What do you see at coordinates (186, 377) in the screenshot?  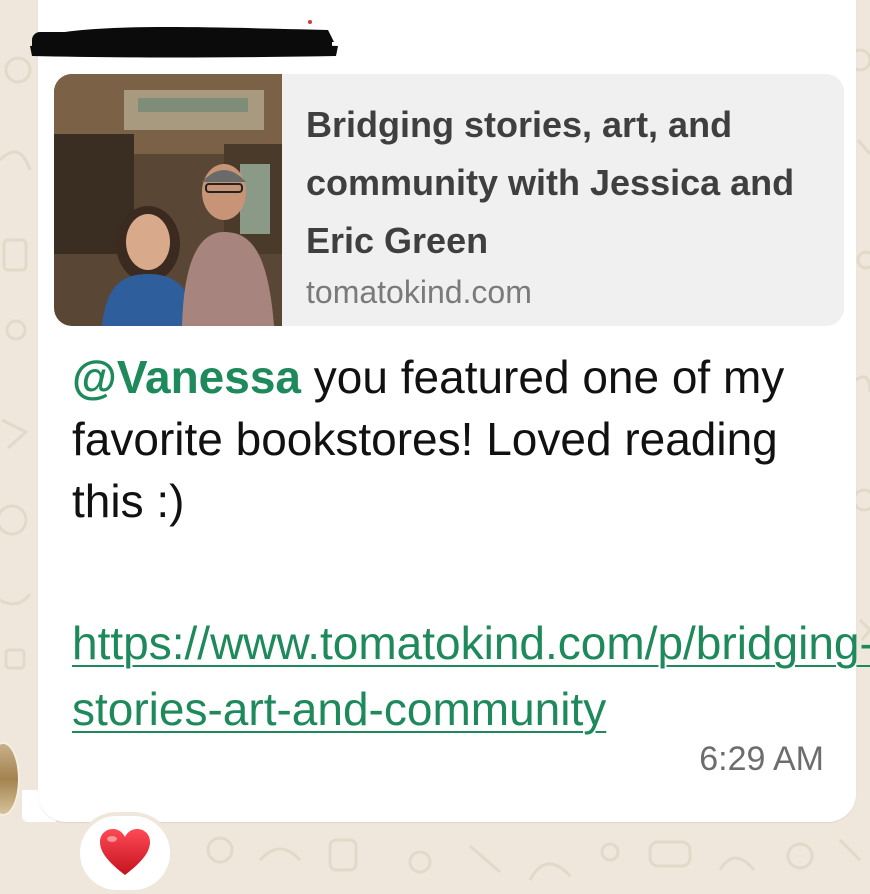 I see `user-mention: @Vanessa` at bounding box center [186, 377].